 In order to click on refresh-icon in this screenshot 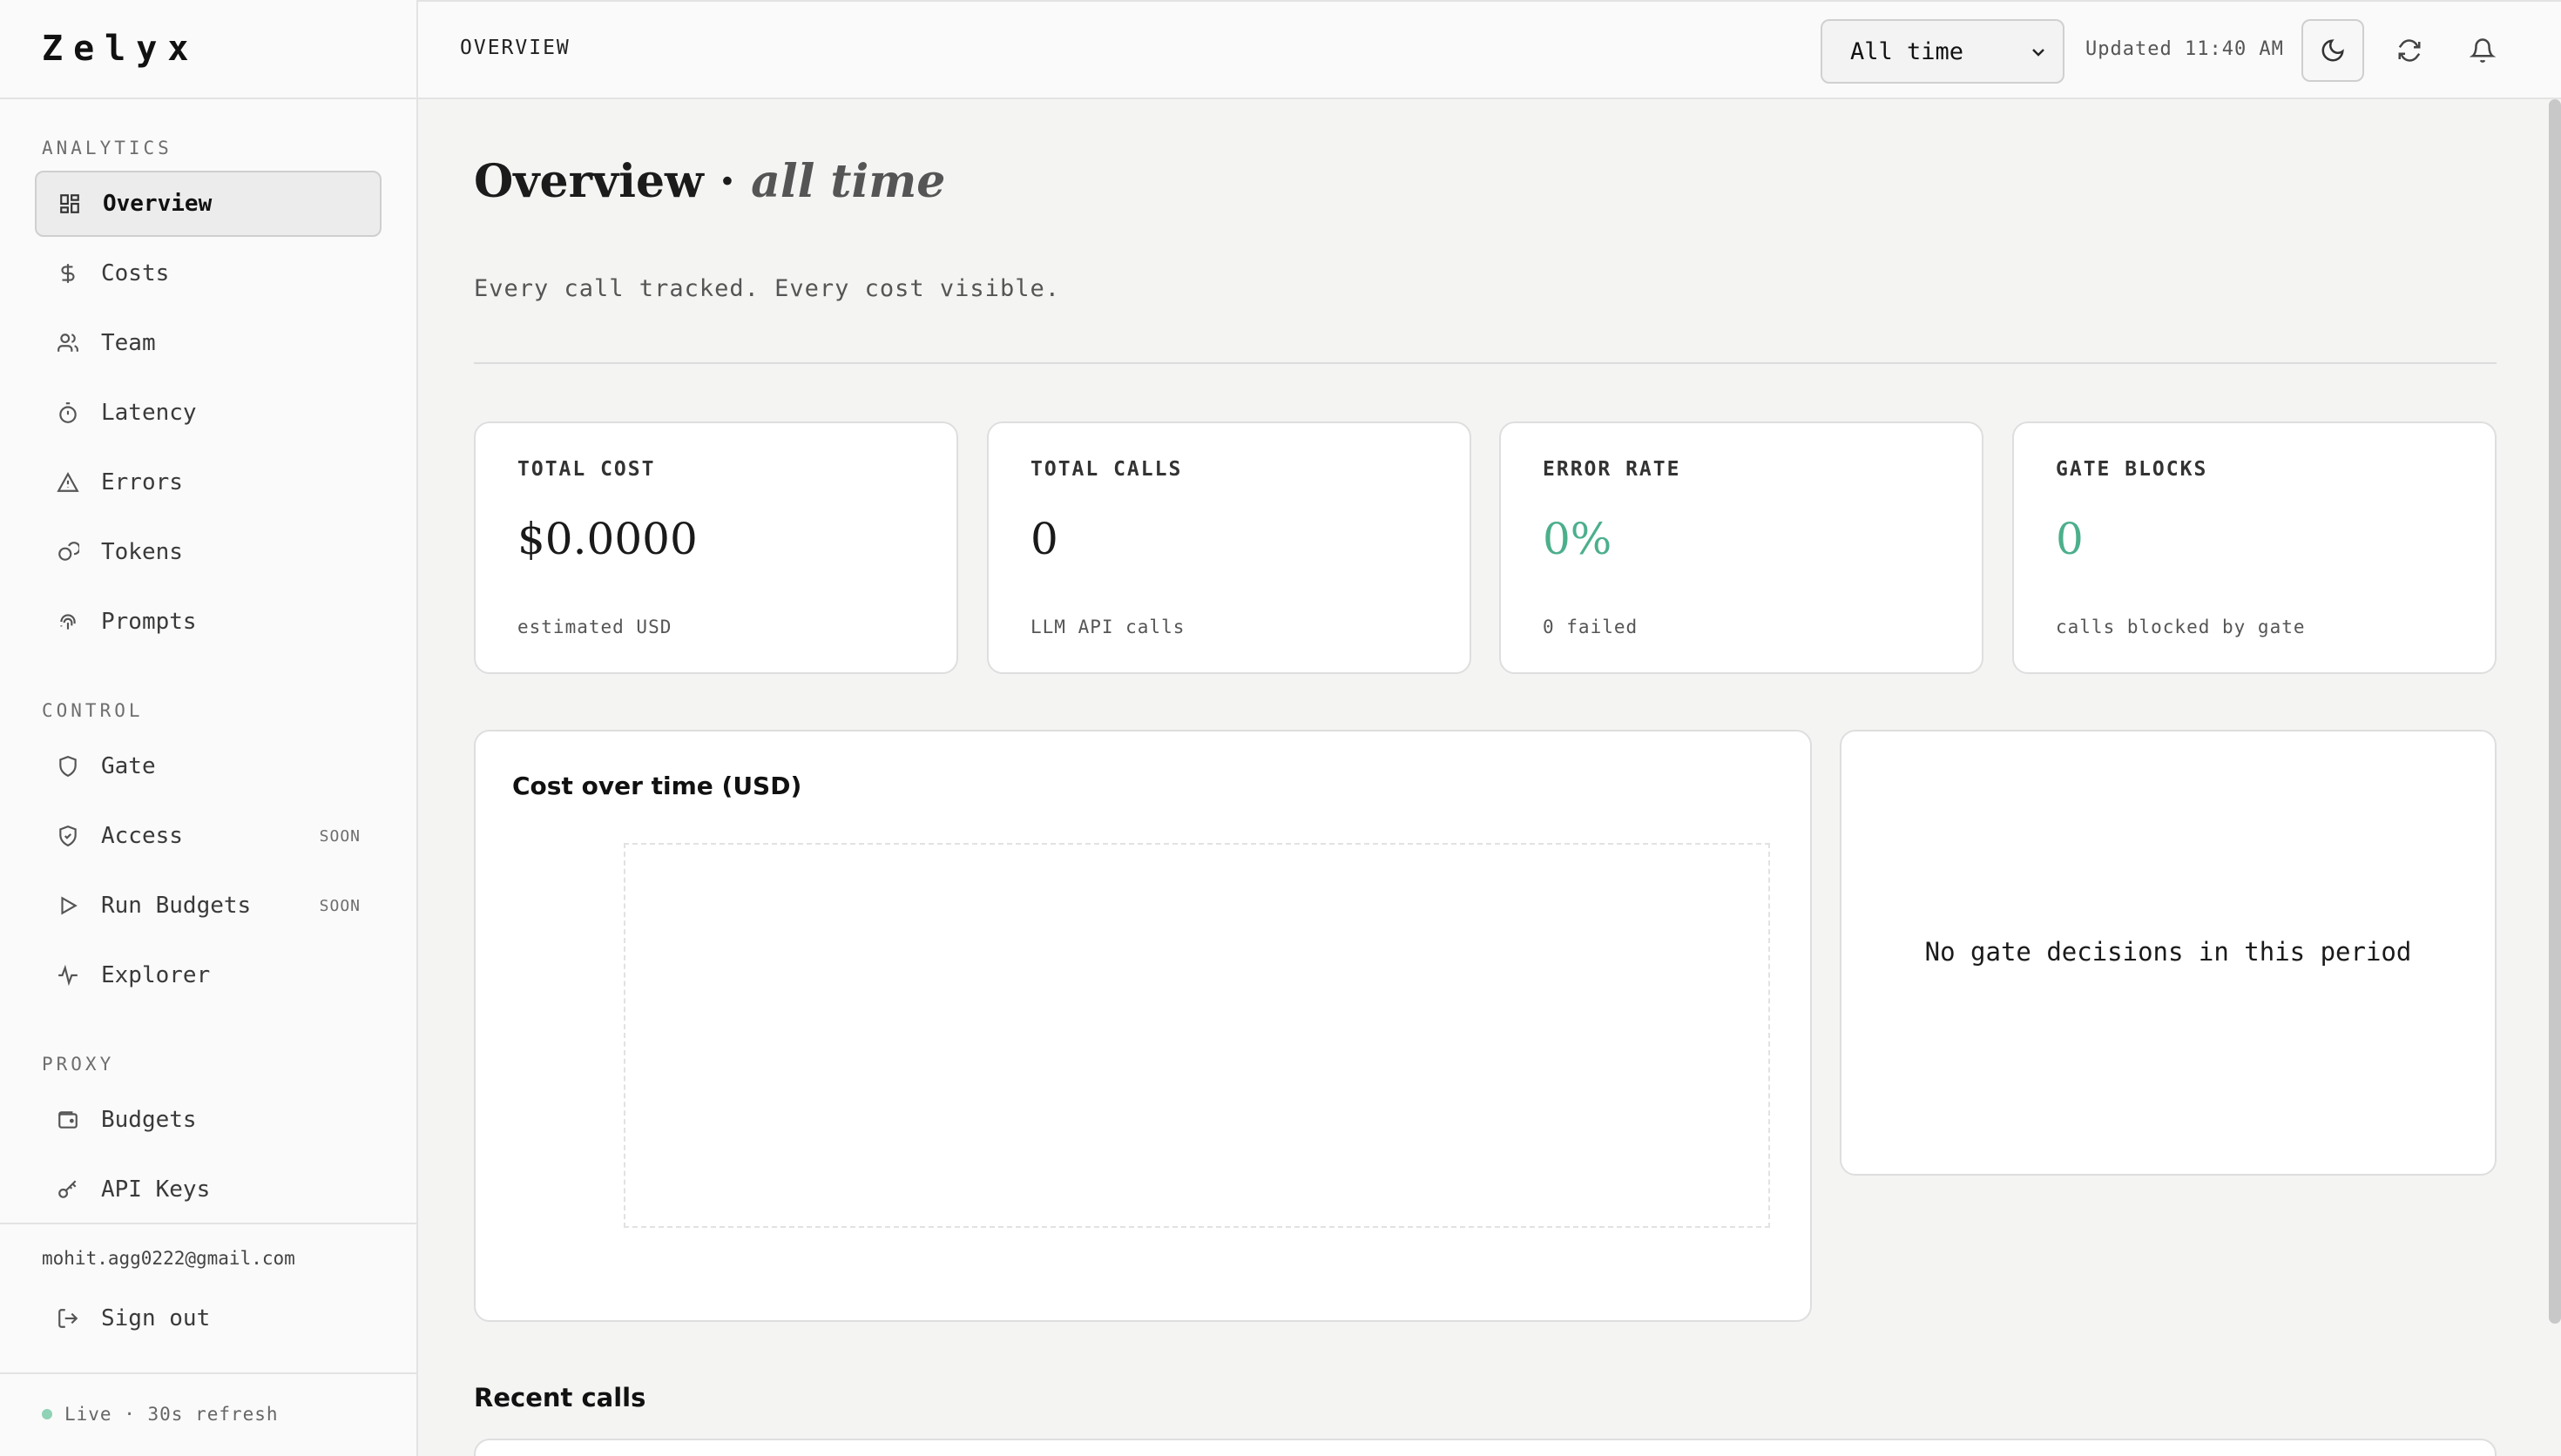, I will do `click(2409, 50)`.